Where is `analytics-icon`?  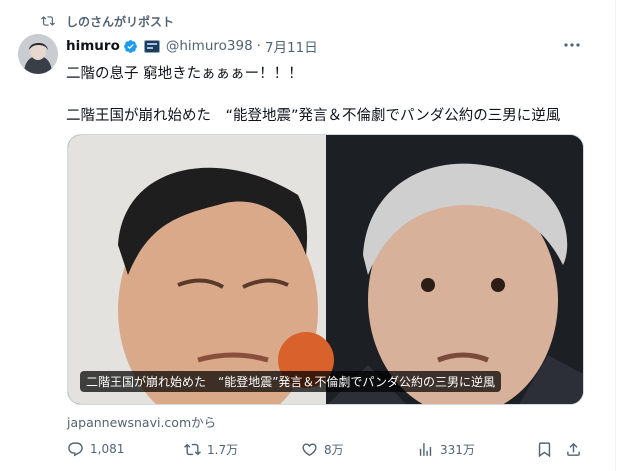
analytics-icon is located at coordinates (425, 449).